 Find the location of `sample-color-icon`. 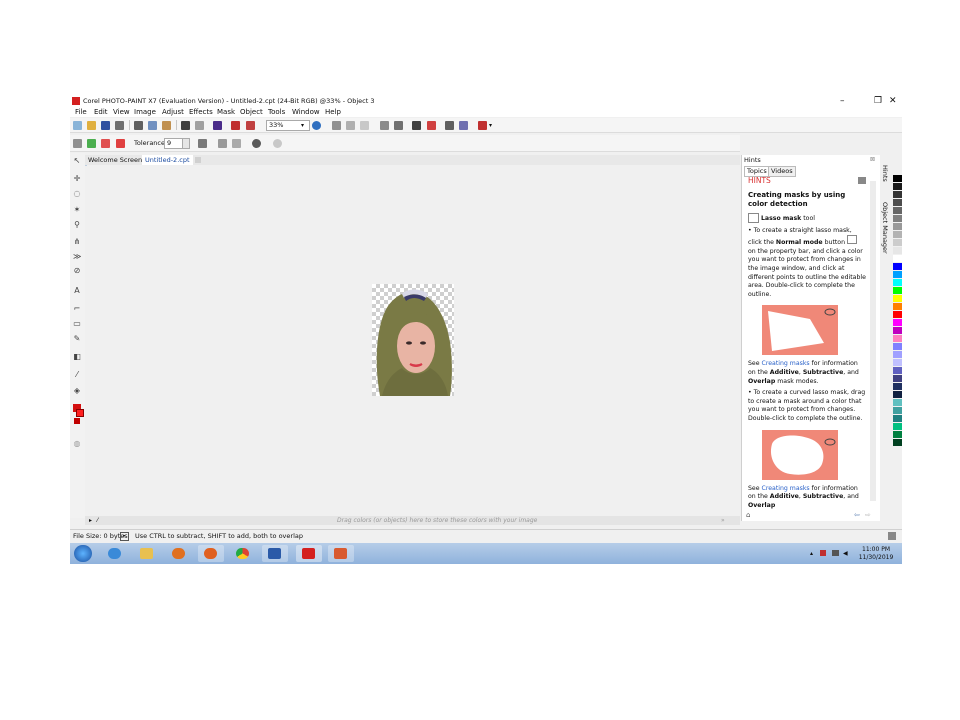

sample-color-icon is located at coordinates (256, 143).